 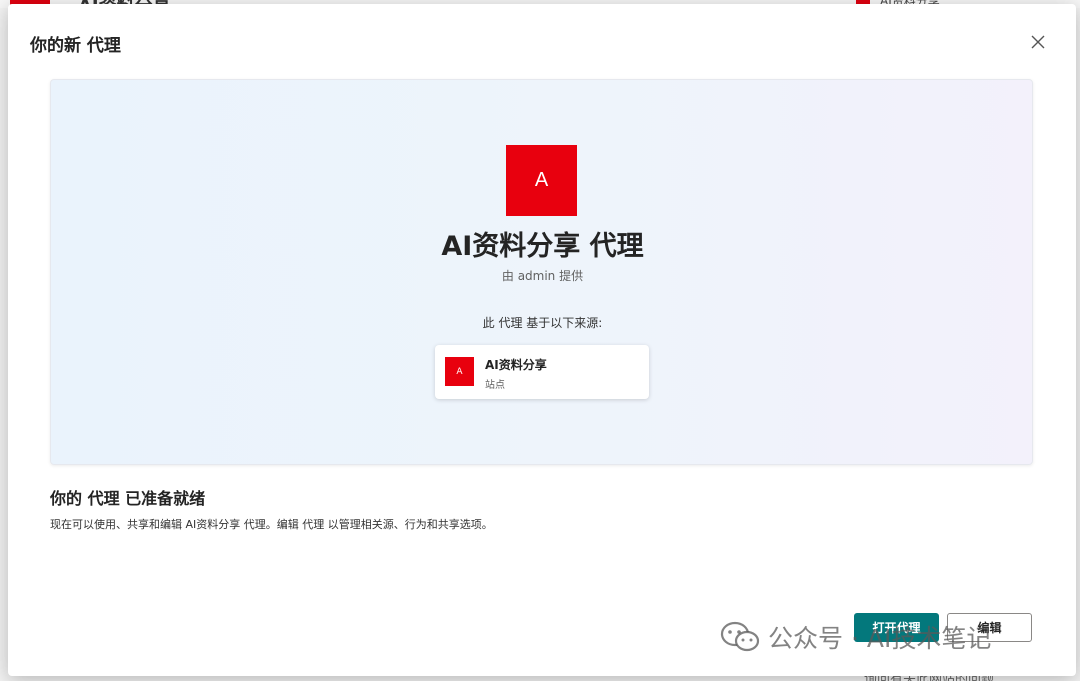 What do you see at coordinates (542, 323) in the screenshot?
I see `source-label: 此 代理 基于以下来源:` at bounding box center [542, 323].